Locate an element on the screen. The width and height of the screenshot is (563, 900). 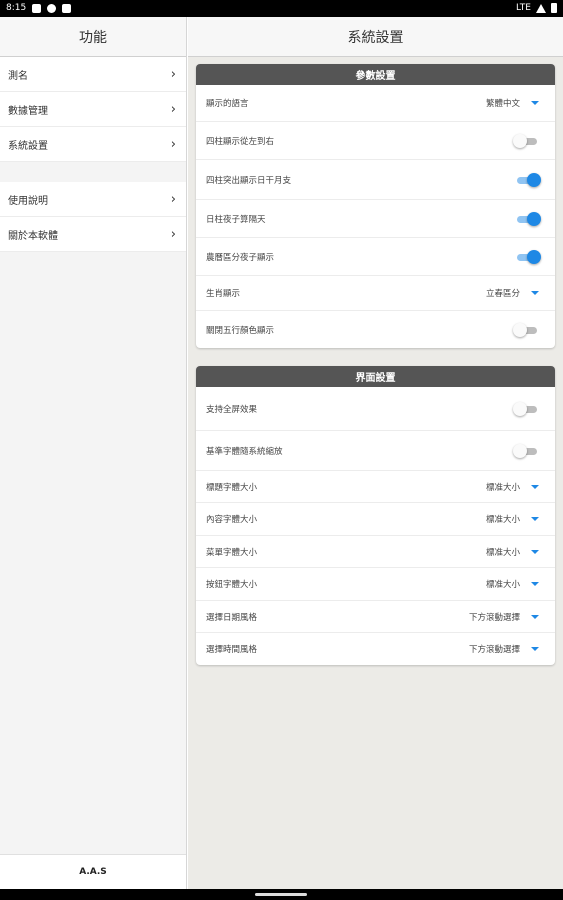
setting-row-title-font-size: 標題字體大小 標准大小 is located at coordinates (375, 487).